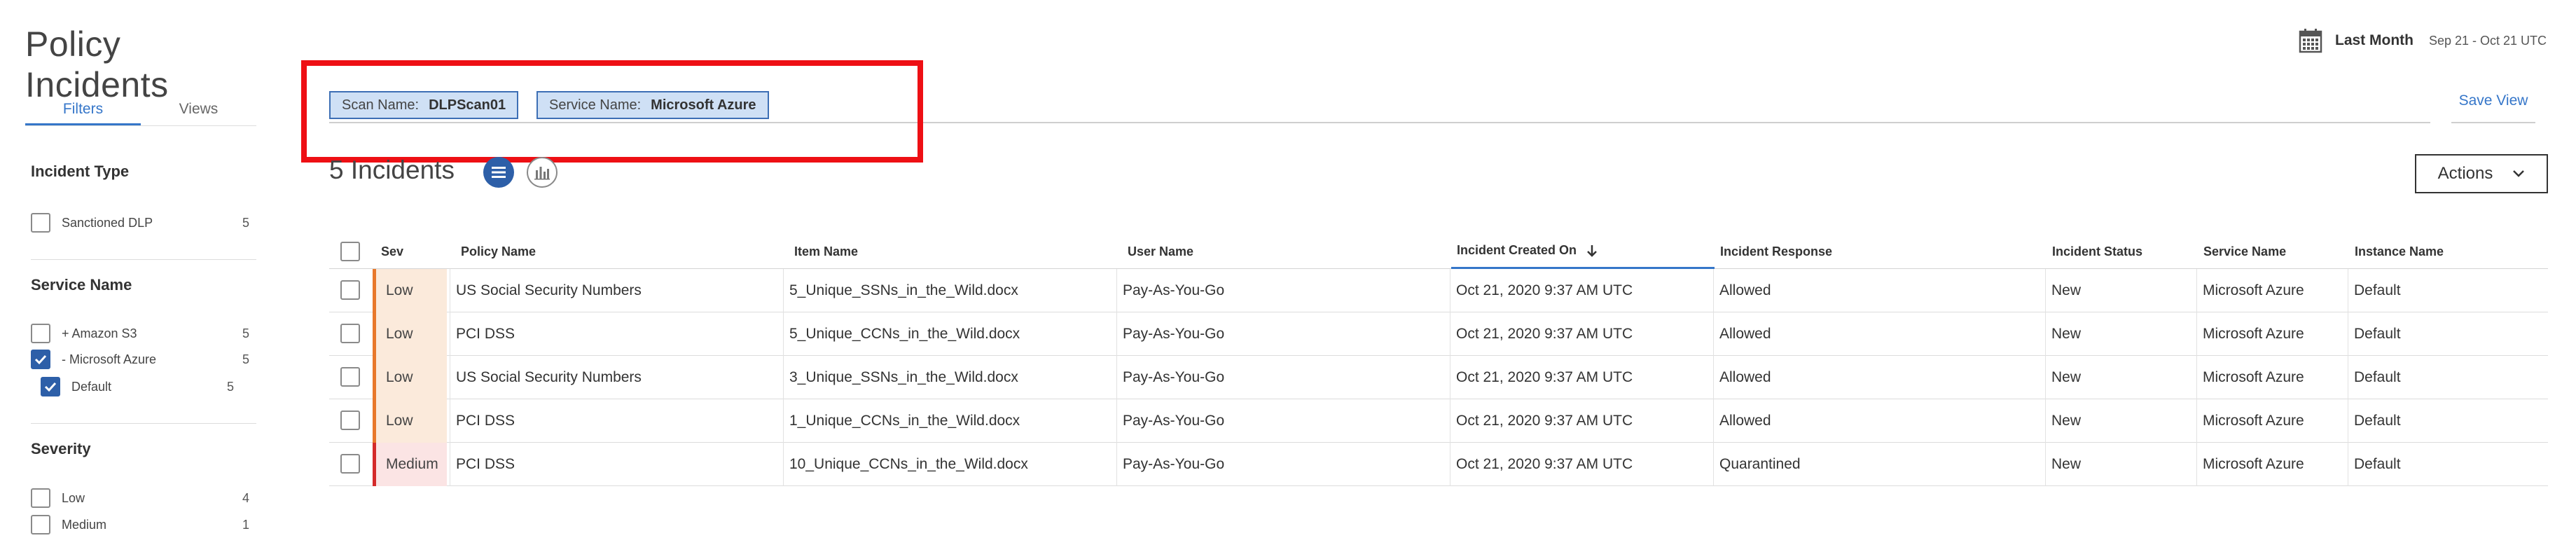 The image size is (2576, 545). What do you see at coordinates (100, 333) in the screenshot?
I see `facet-item-label: + Amazon S3` at bounding box center [100, 333].